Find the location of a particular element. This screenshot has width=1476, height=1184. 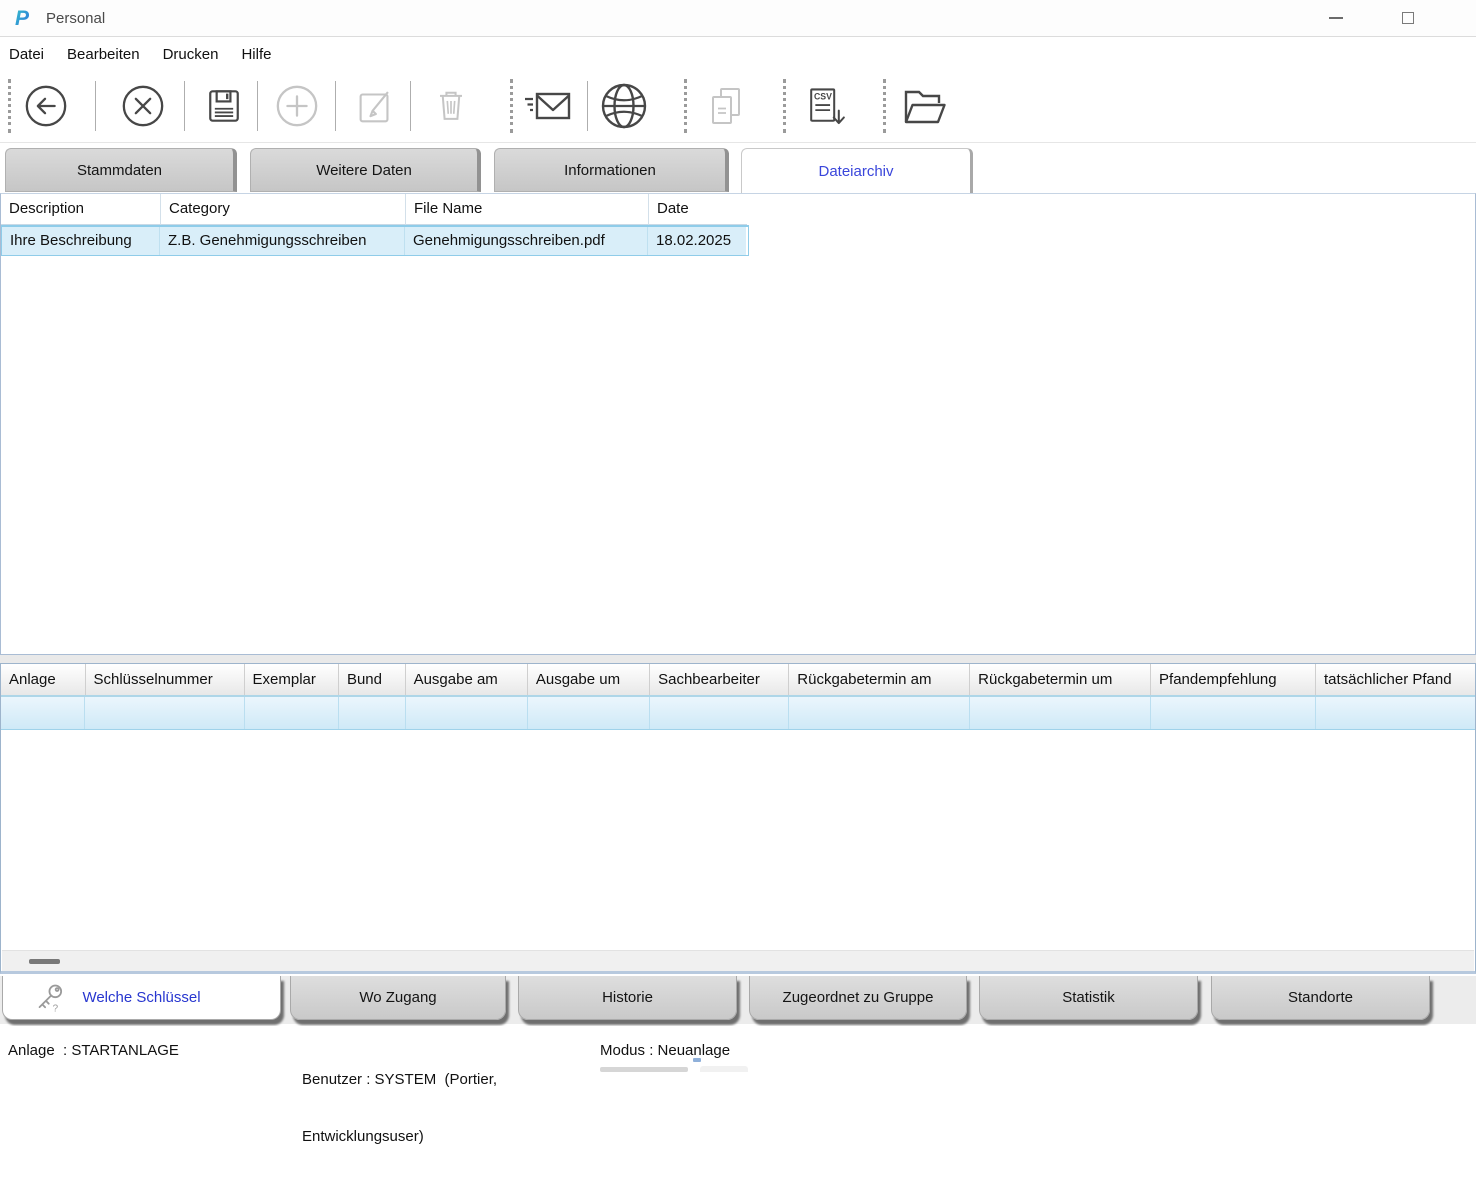

menu-datei: Datei is located at coordinates (26, 54).